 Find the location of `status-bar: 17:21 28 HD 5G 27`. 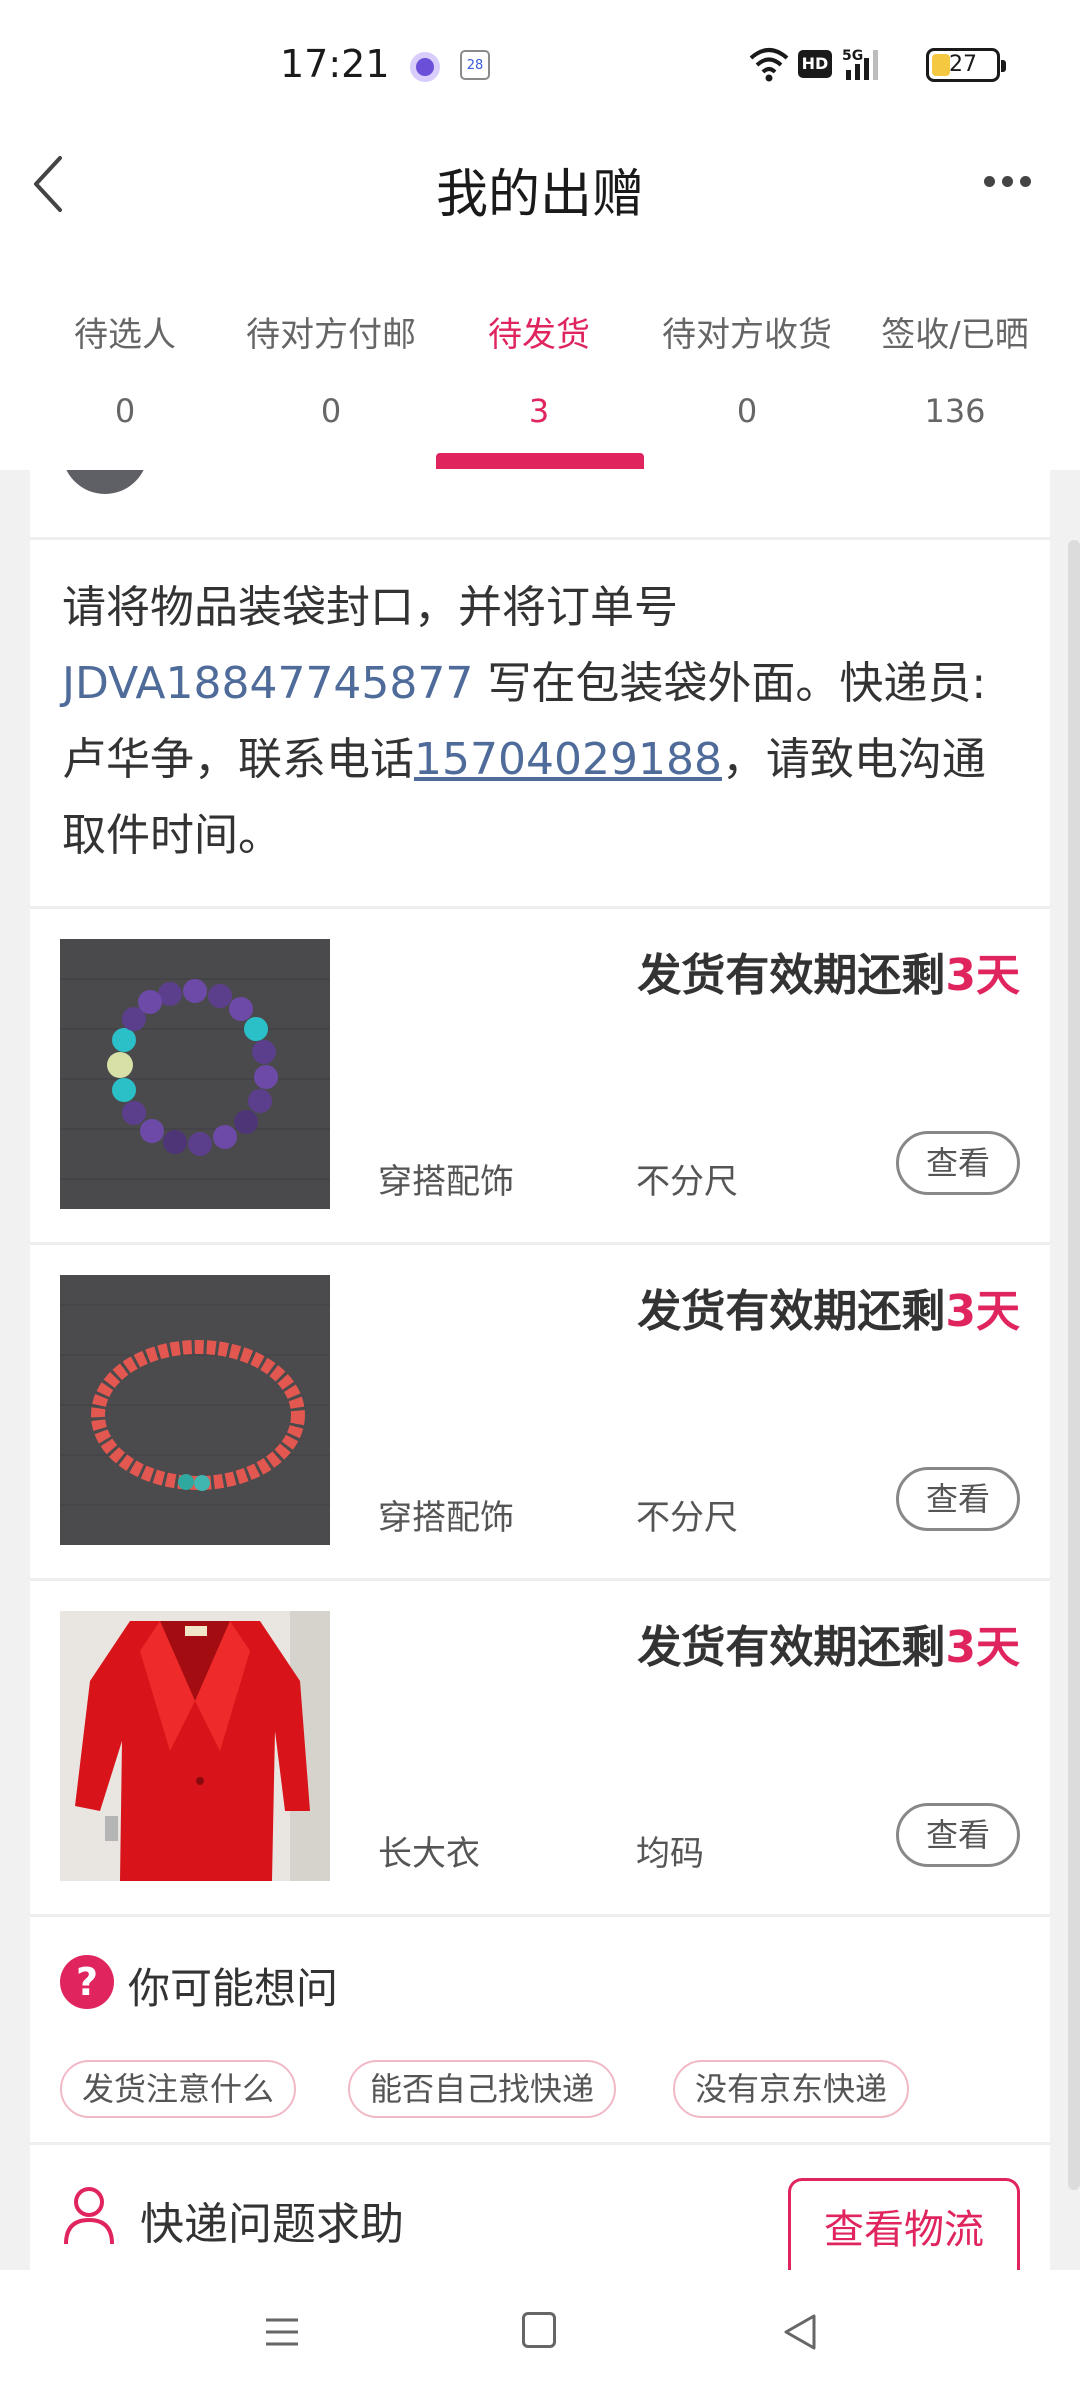

status-bar: 17:21 28 HD 5G 27 is located at coordinates (540, 65).